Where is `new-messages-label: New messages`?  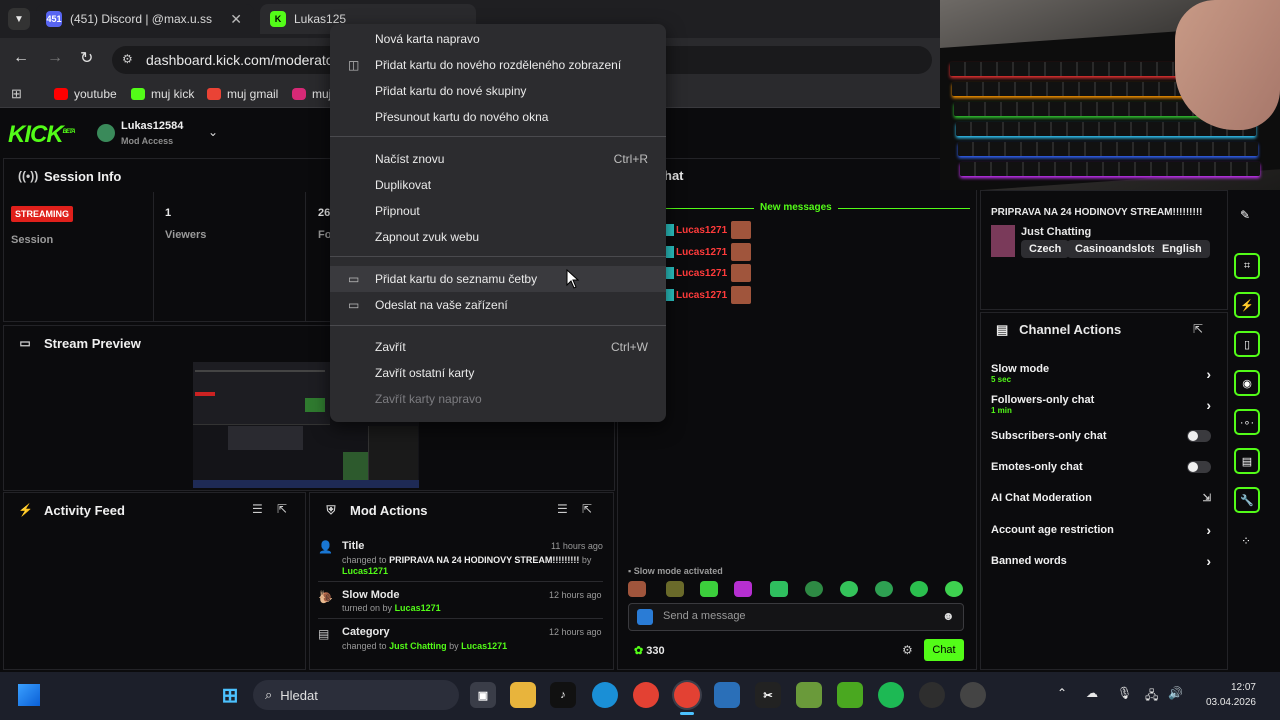 new-messages-label: New messages is located at coordinates (796, 207).